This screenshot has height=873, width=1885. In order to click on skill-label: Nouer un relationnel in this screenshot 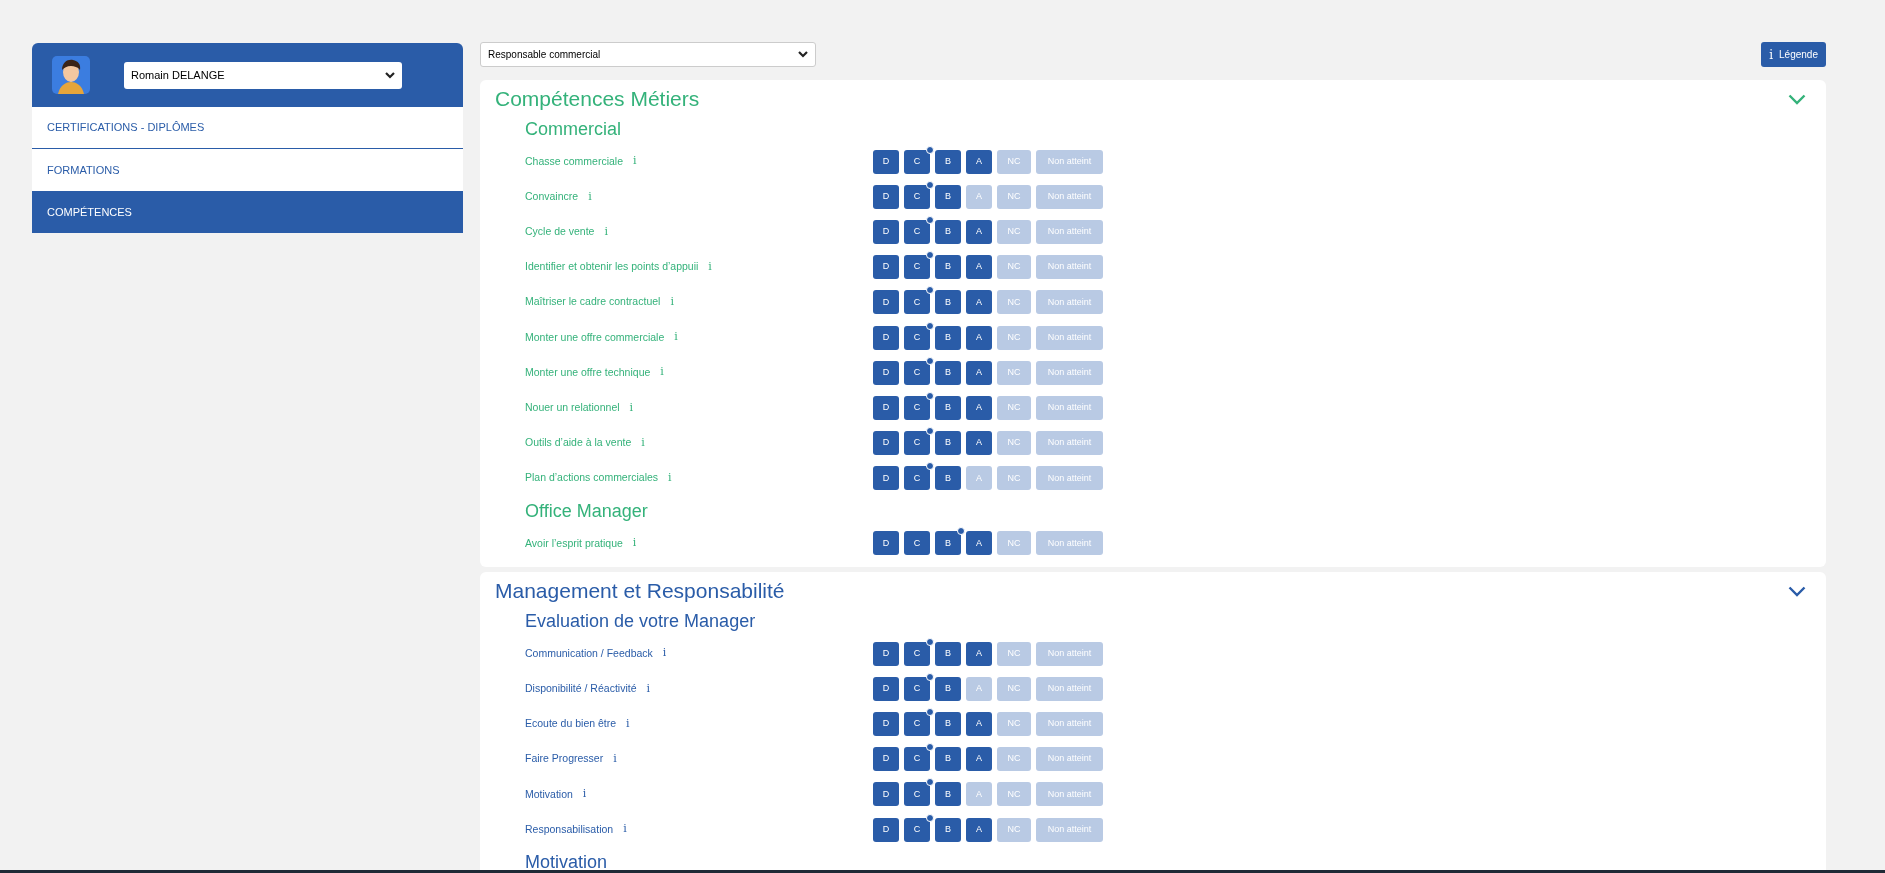, I will do `click(572, 408)`.